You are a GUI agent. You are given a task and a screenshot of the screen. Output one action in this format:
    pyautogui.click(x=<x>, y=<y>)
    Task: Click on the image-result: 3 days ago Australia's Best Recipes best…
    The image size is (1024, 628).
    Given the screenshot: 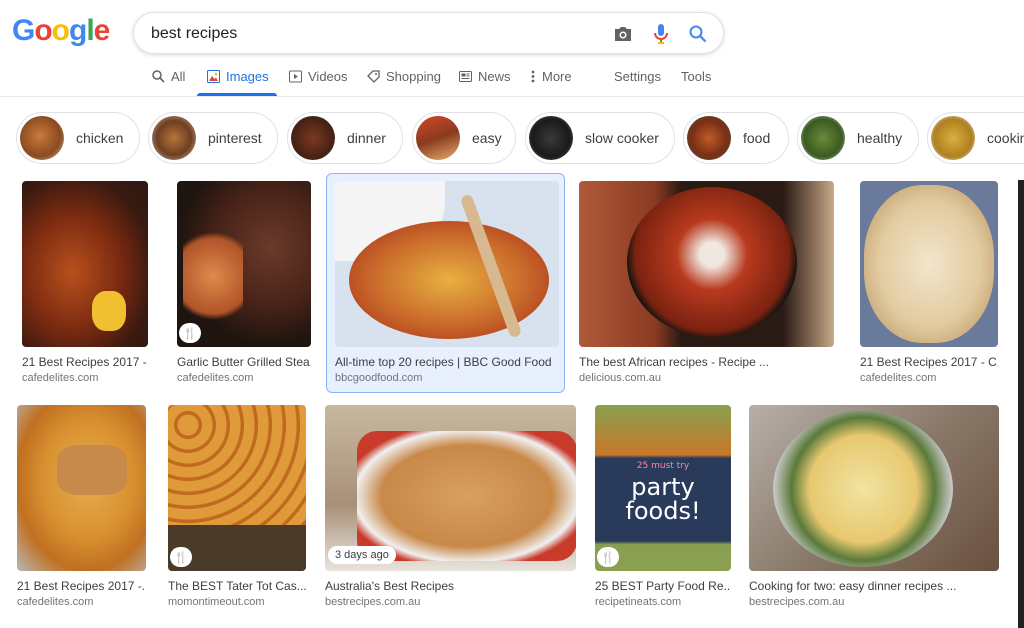 What is the action you would take?
    pyautogui.click(x=450, y=510)
    